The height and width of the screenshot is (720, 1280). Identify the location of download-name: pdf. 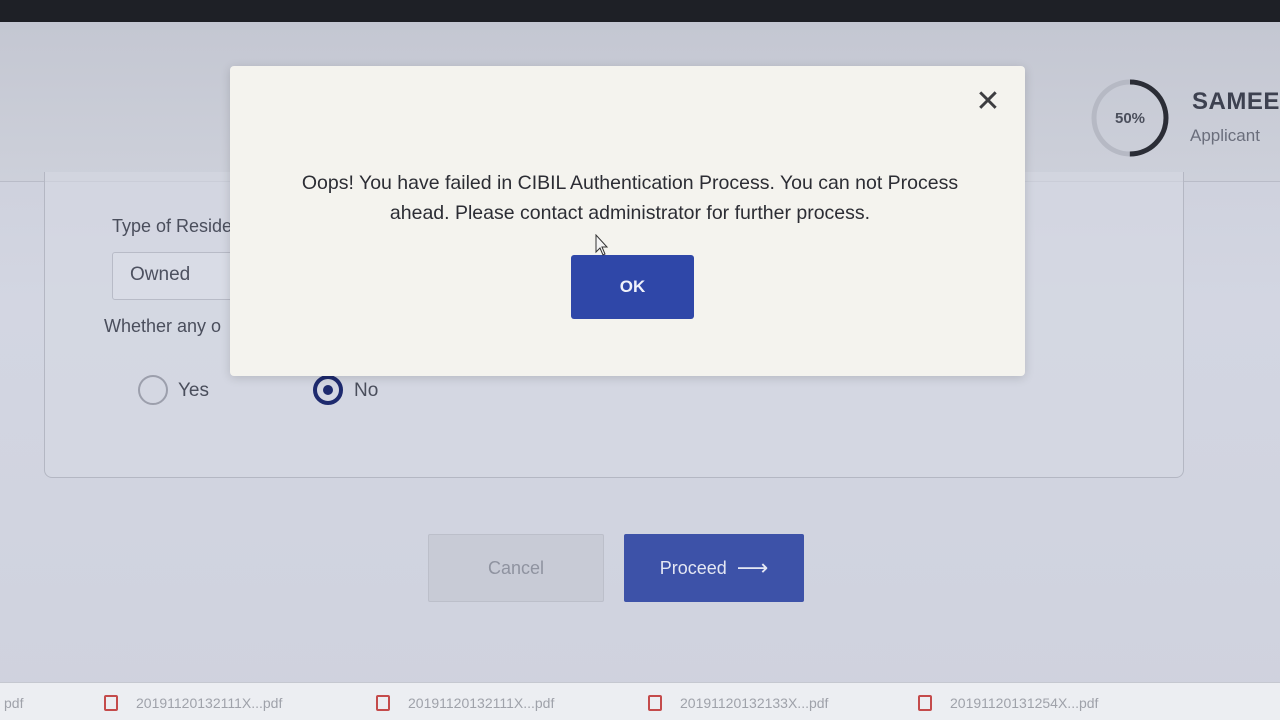
(14, 703).